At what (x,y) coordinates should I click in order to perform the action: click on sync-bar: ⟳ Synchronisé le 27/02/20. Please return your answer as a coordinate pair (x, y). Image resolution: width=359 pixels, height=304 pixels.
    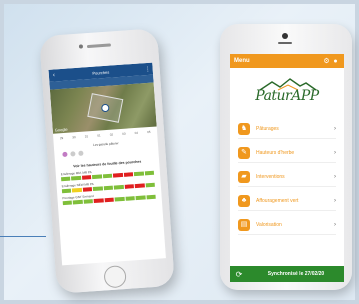
    Looking at the image, I should click on (287, 274).